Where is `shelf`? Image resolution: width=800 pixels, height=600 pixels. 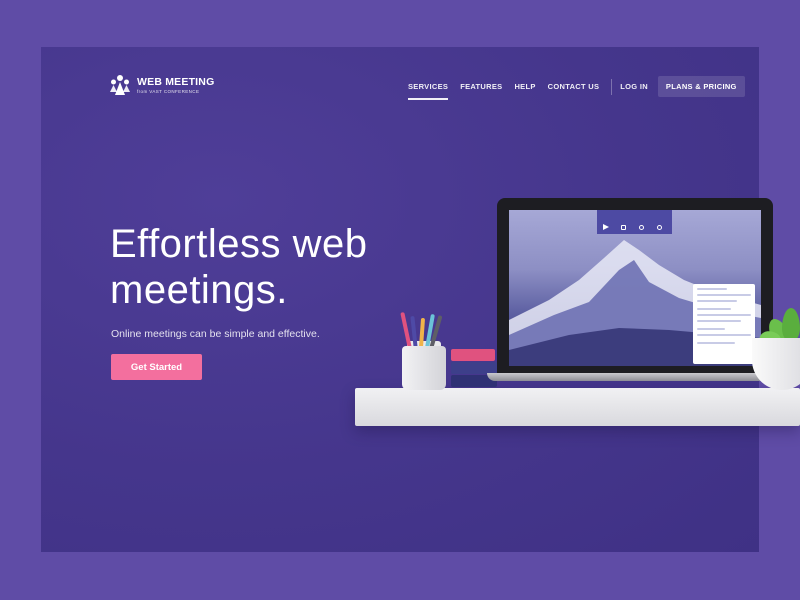 shelf is located at coordinates (577, 407).